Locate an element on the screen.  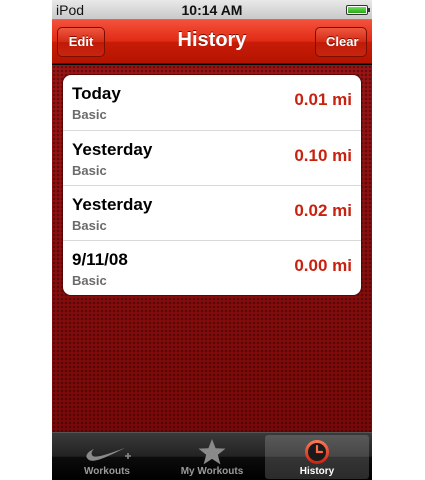
tab-workouts: Workouts is located at coordinates (107, 457).